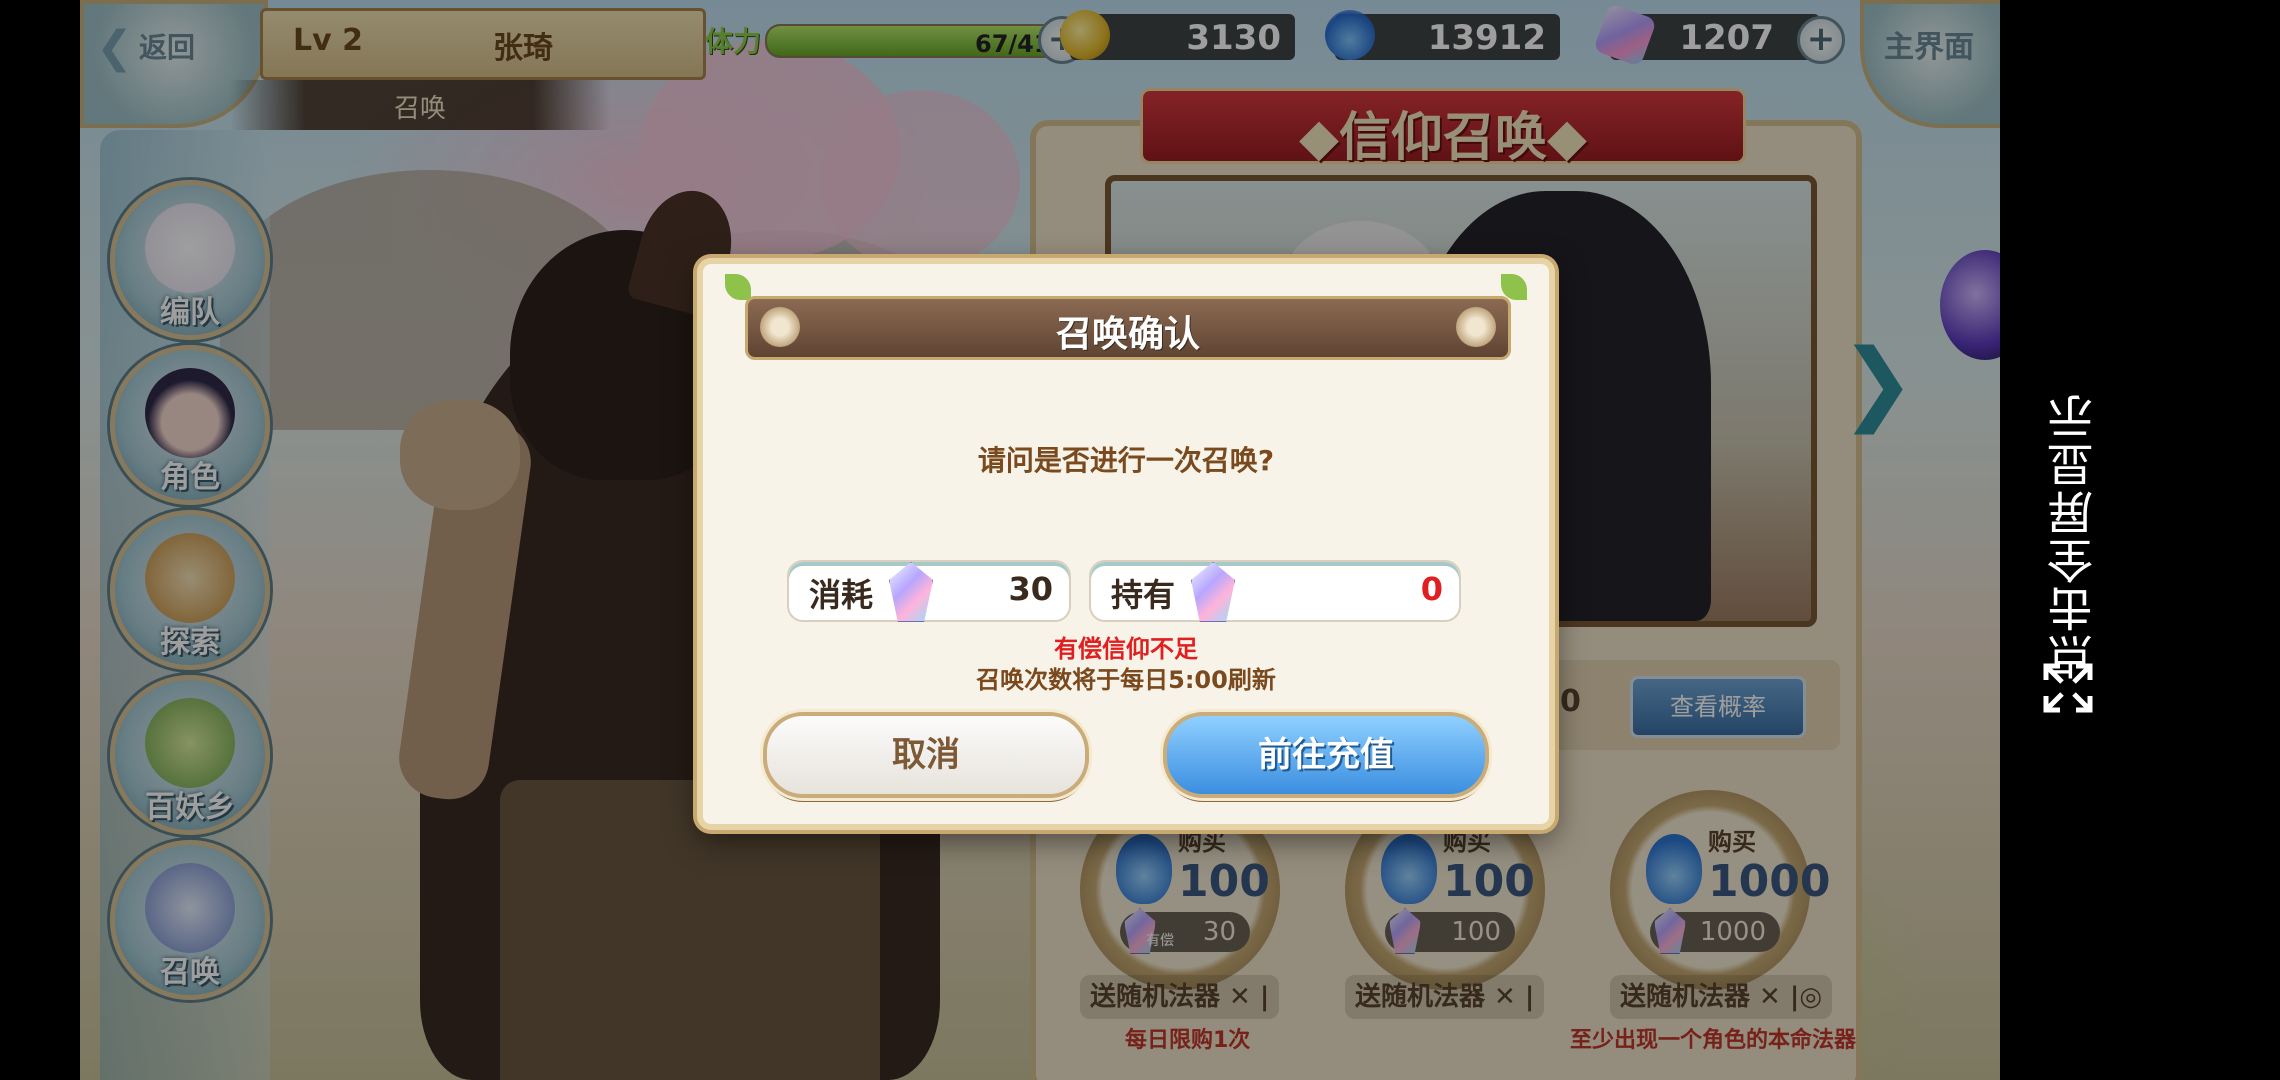 The width and height of the screenshot is (2280, 1080). Describe the element at coordinates (1030, 589) in the screenshot. I see `cost-value: 30` at that location.